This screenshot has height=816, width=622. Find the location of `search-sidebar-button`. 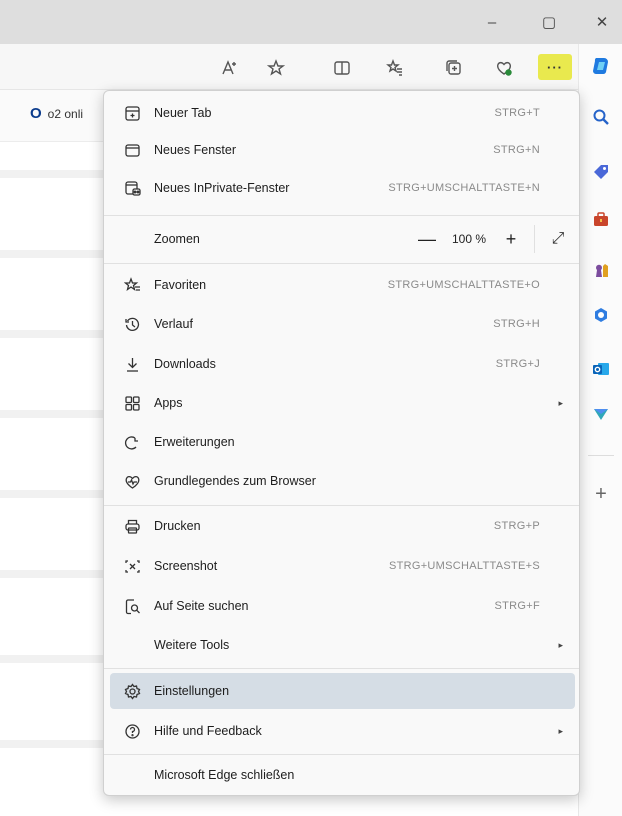

search-sidebar-button is located at coordinates (601, 117).